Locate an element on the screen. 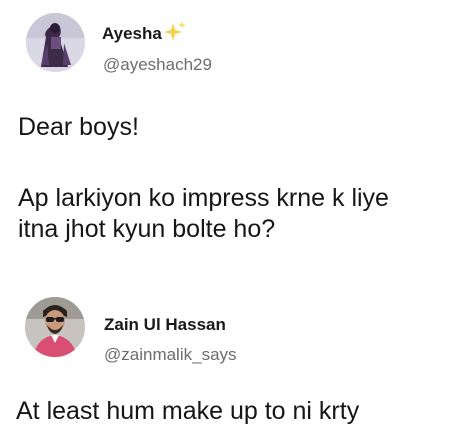 Image resolution: width=450 pixels, height=445 pixels. display-name: Ayesha is located at coordinates (132, 34).